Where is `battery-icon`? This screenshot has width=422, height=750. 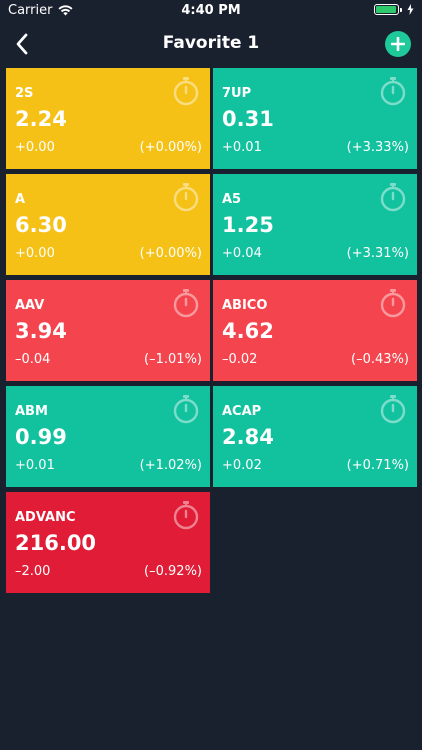
battery-icon is located at coordinates (388, 9).